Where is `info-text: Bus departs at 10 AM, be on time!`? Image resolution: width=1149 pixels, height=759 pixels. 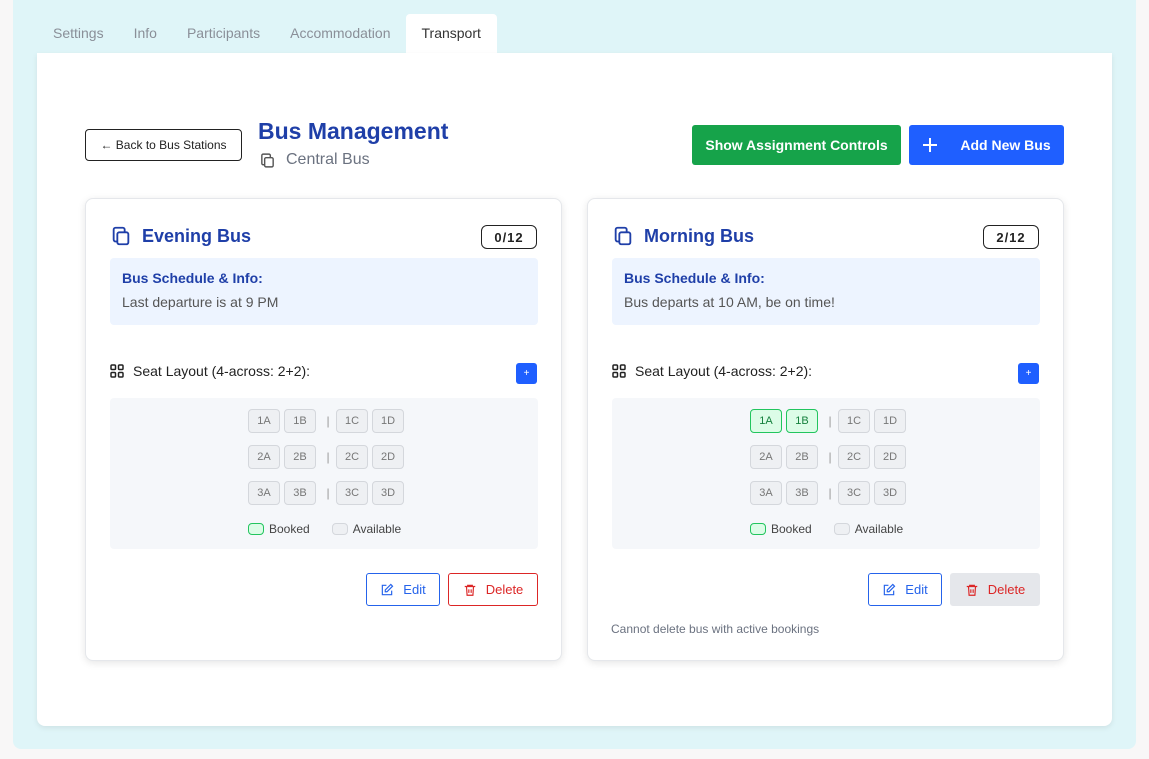 info-text: Bus departs at 10 AM, be on time! is located at coordinates (729, 302).